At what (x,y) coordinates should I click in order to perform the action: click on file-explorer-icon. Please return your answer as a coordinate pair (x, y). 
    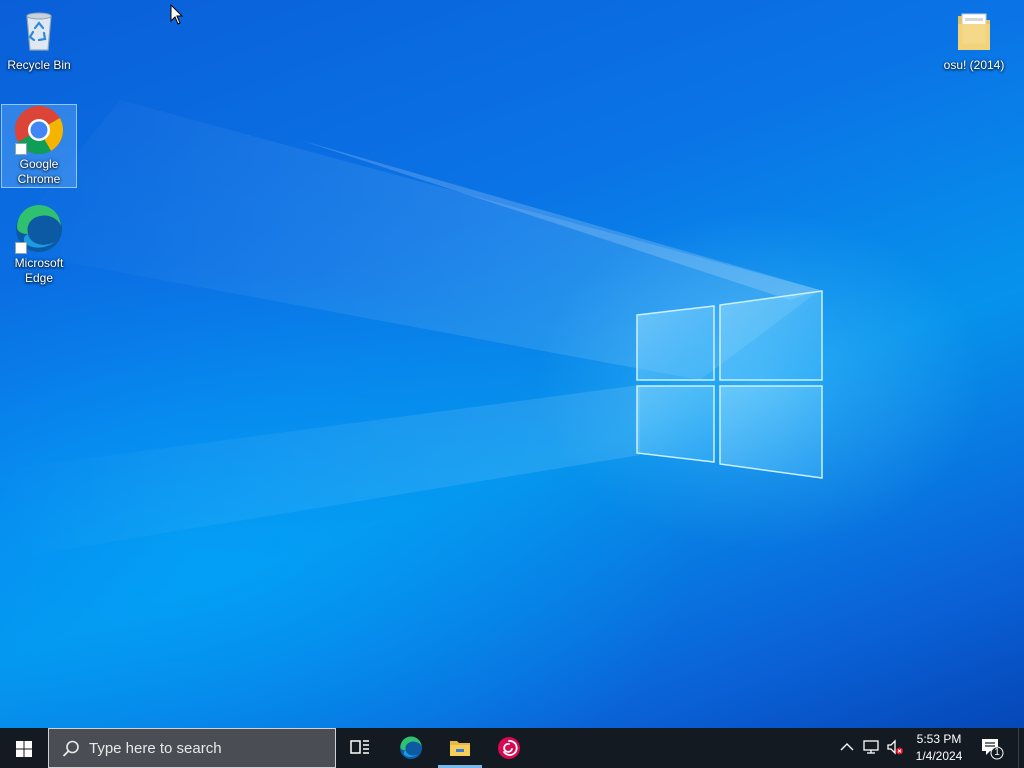
    Looking at the image, I should click on (460, 748).